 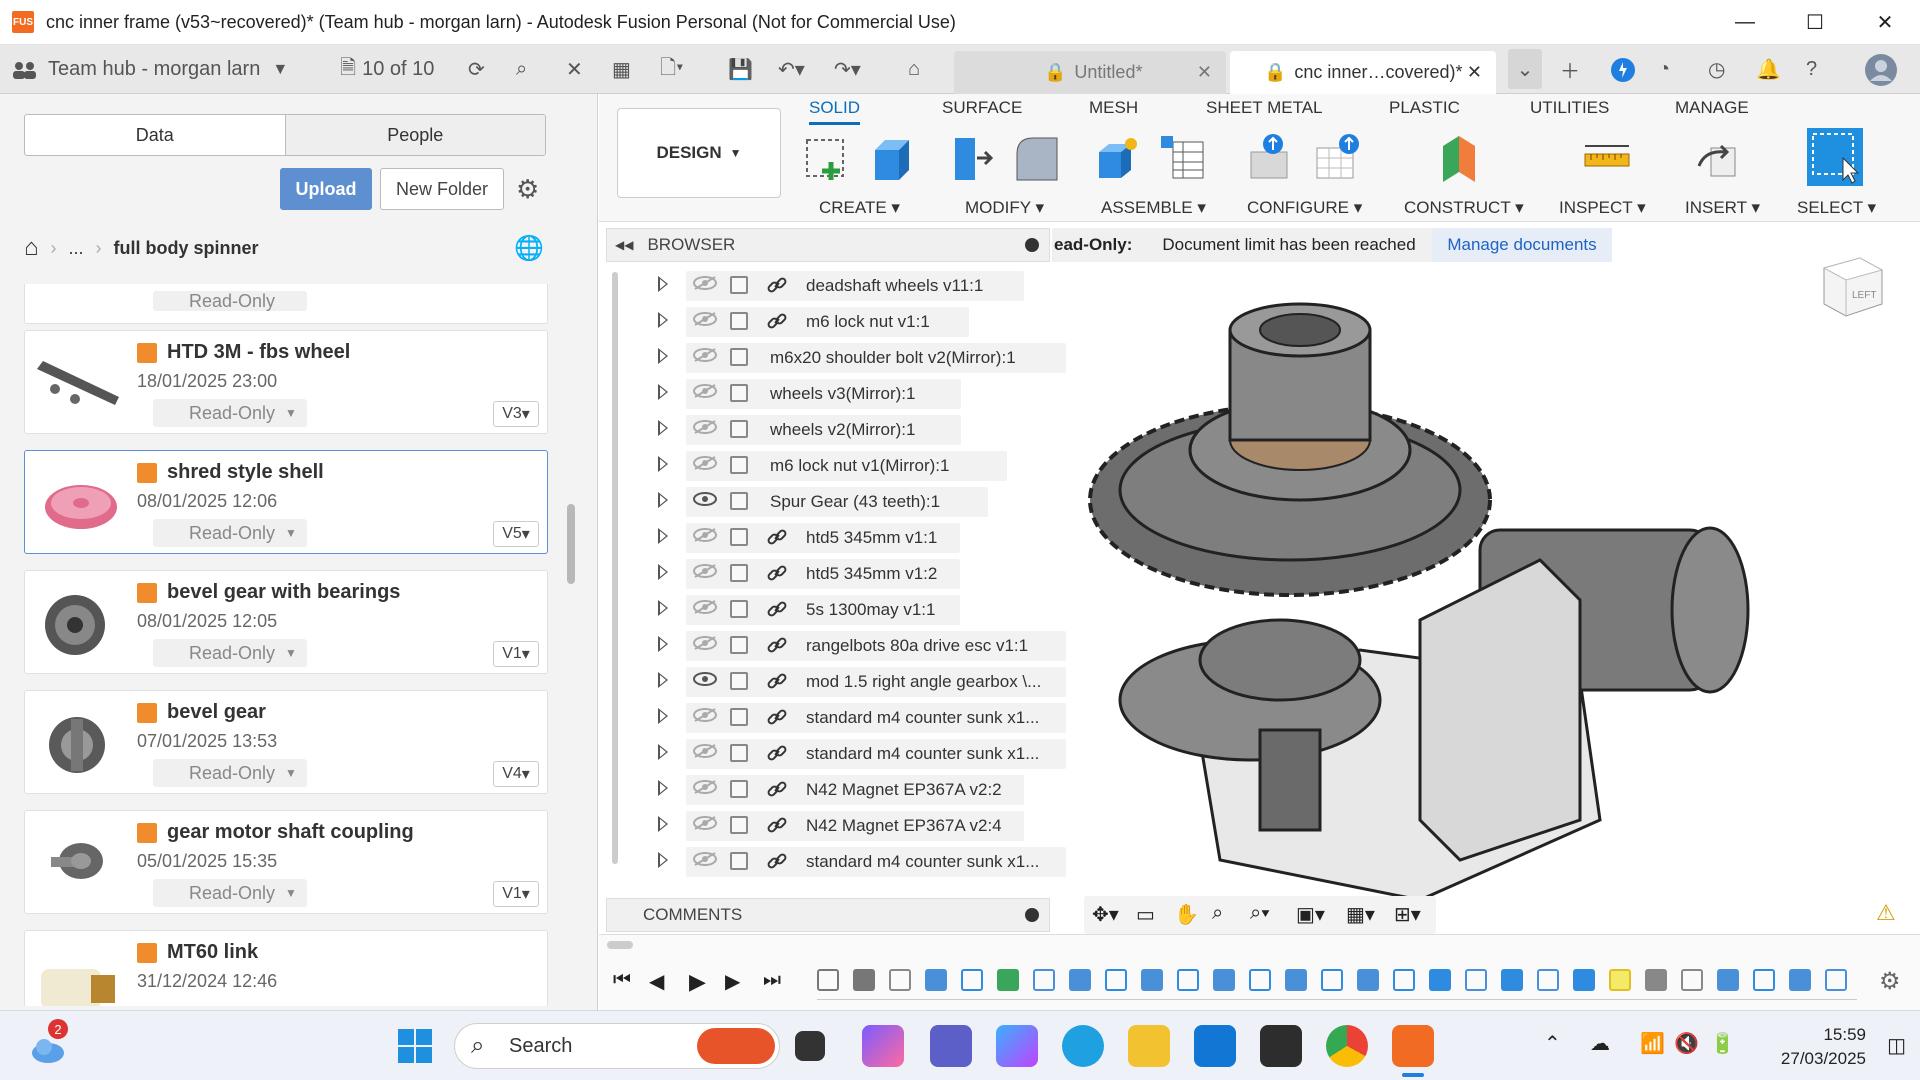 I want to click on task-view-icon, so click(x=810, y=1046).